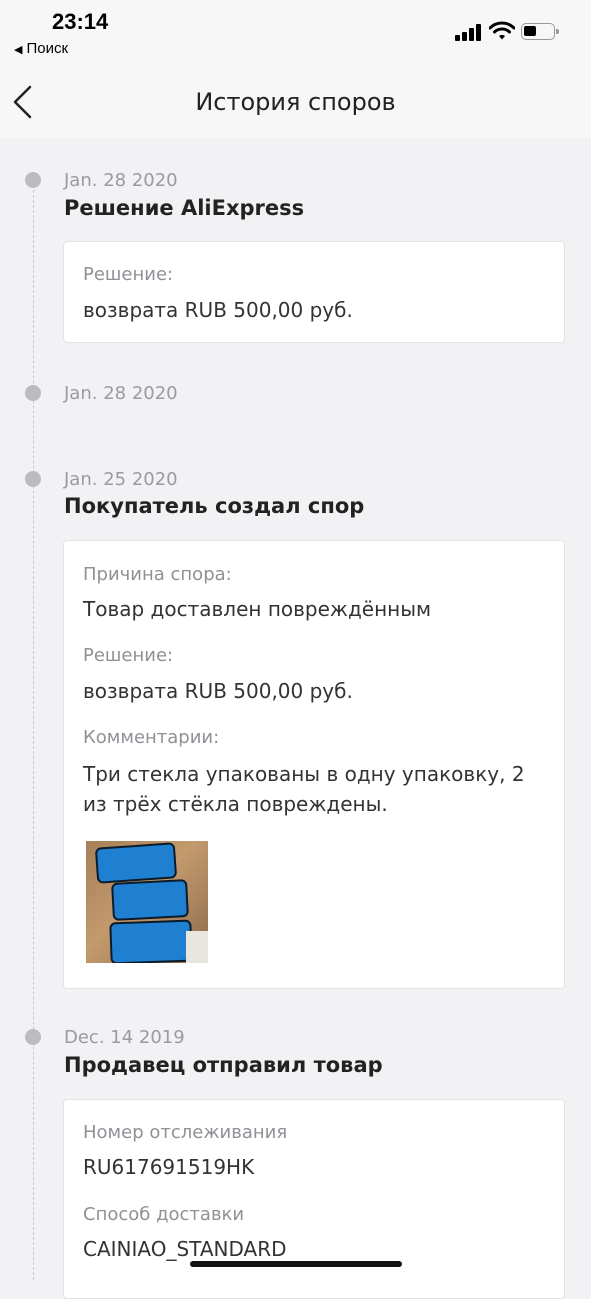 Image resolution: width=591 pixels, height=1299 pixels. What do you see at coordinates (151, 737) in the screenshot?
I see `field-label: Комментарии:` at bounding box center [151, 737].